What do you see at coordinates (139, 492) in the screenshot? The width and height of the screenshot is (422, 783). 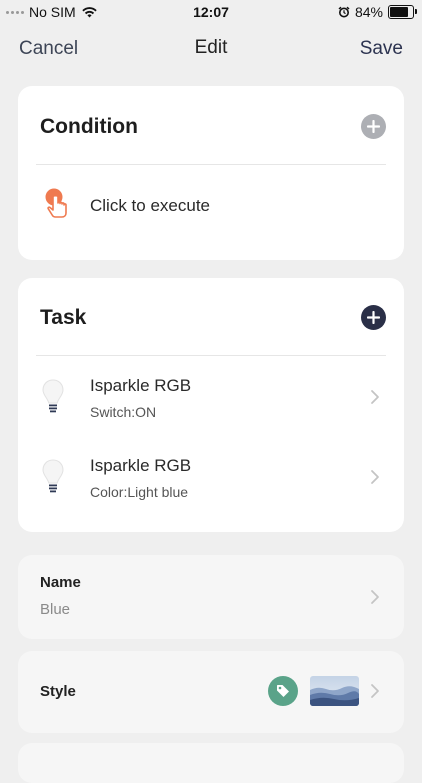 I see `task-detail: Color:Light blue` at bounding box center [139, 492].